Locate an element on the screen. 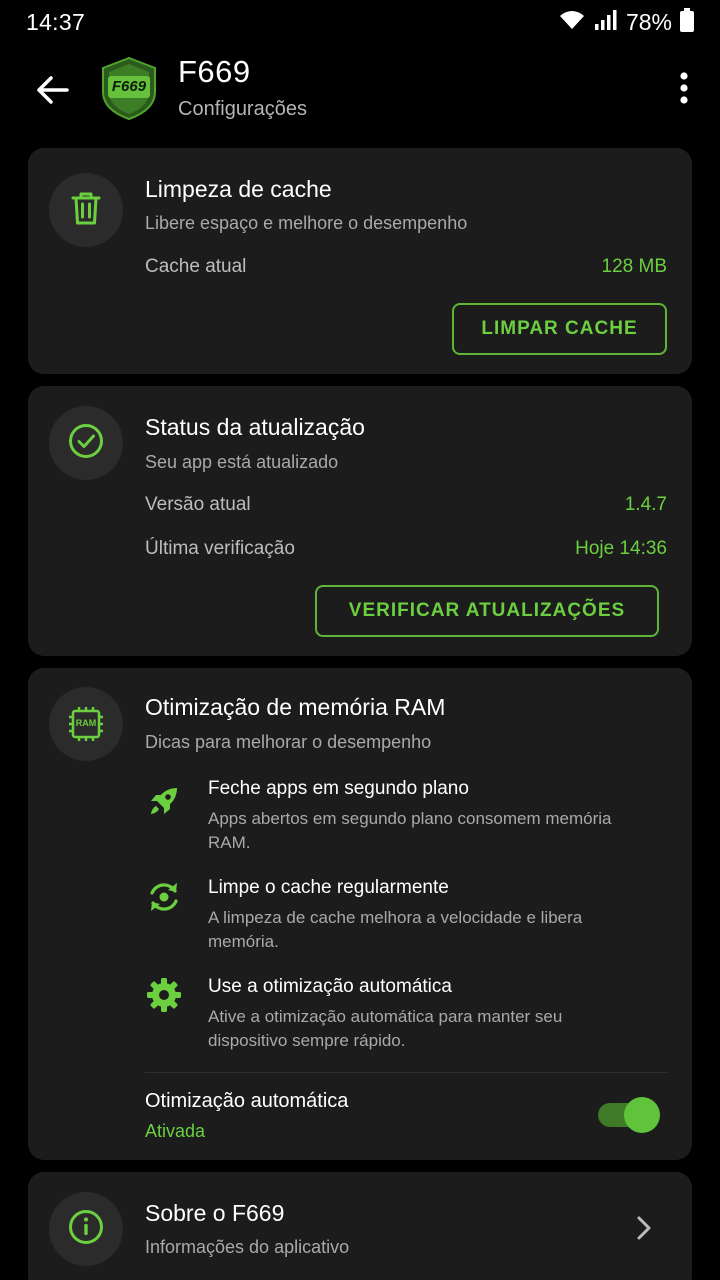  trash-icon is located at coordinates (86, 210).